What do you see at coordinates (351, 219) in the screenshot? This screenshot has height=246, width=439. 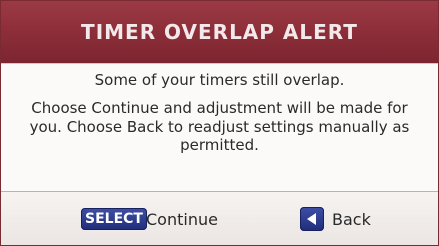 I see `back-button-label: Back` at bounding box center [351, 219].